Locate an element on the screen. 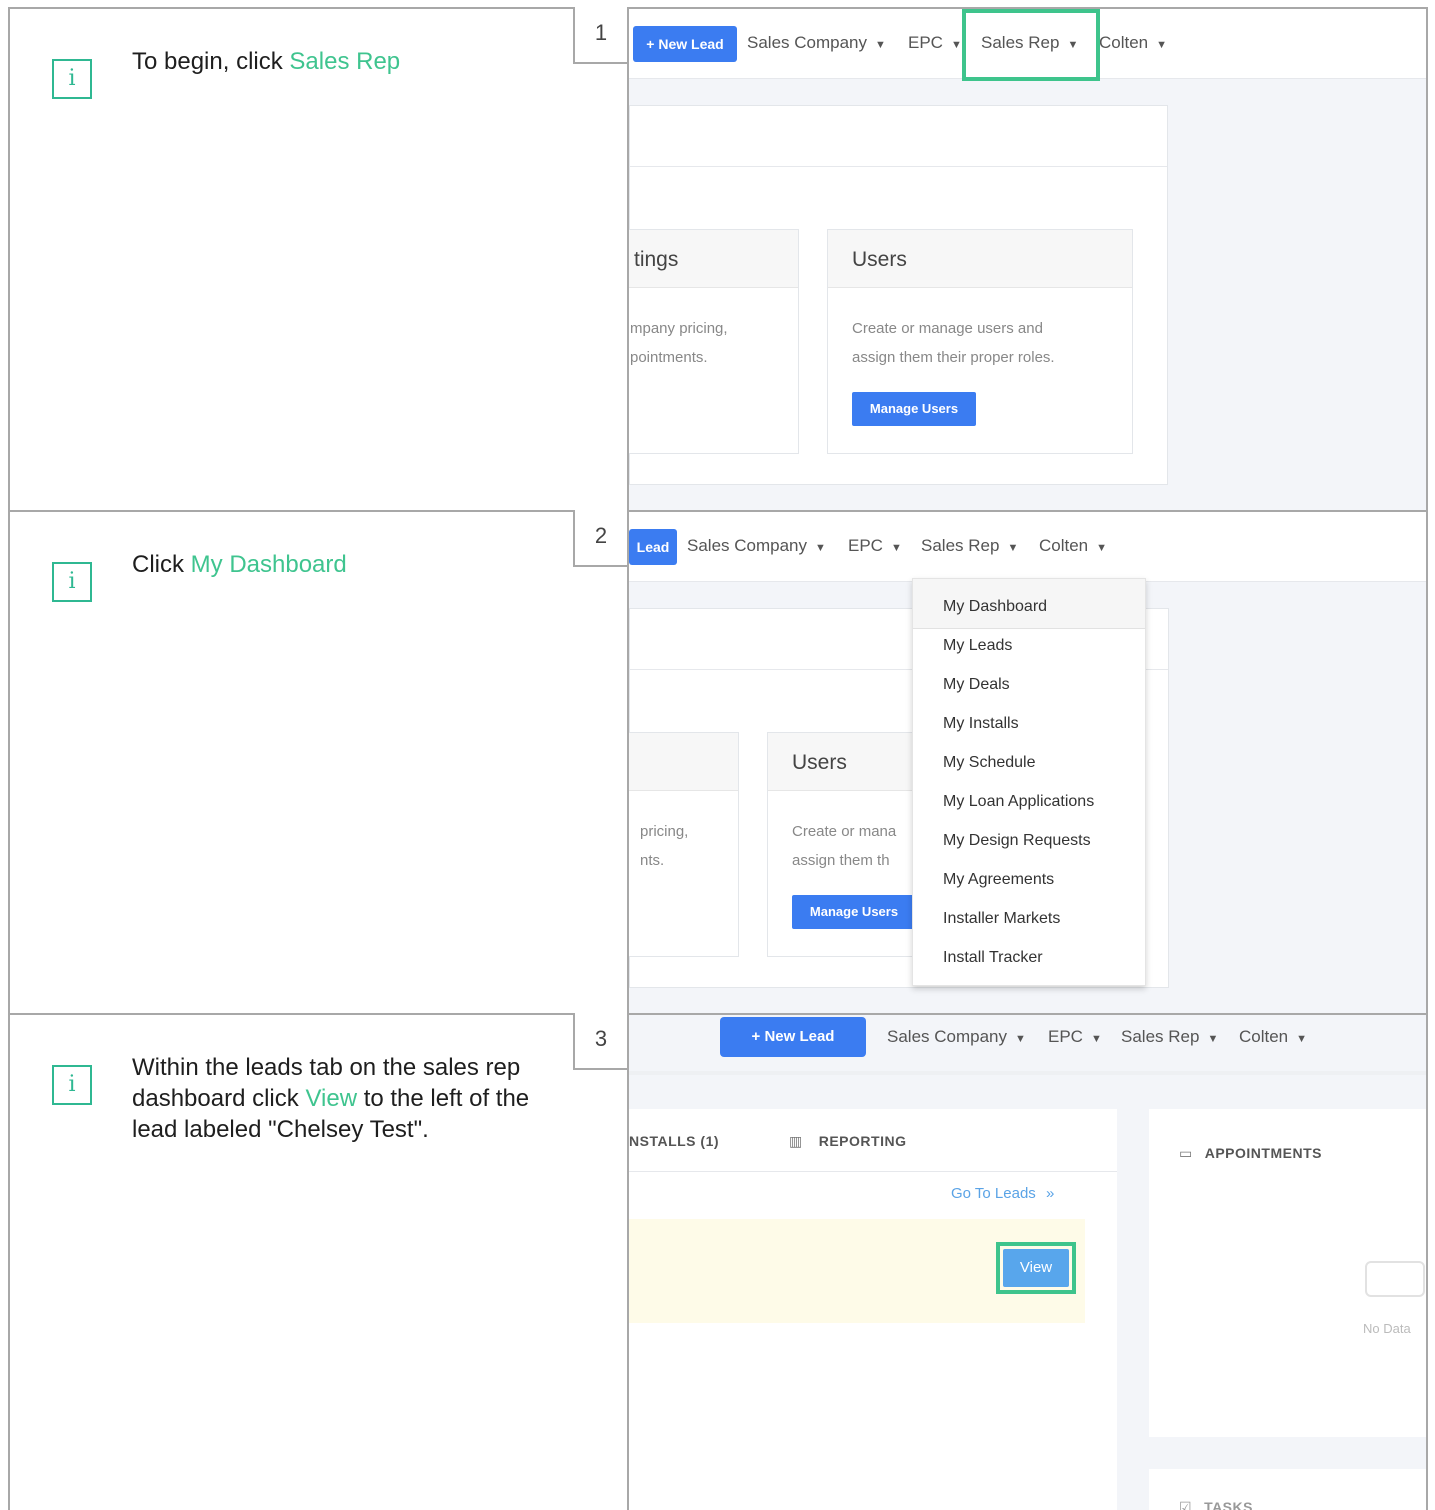 The height and width of the screenshot is (1510, 1435). card-title: Users is located at coordinates (980, 259).